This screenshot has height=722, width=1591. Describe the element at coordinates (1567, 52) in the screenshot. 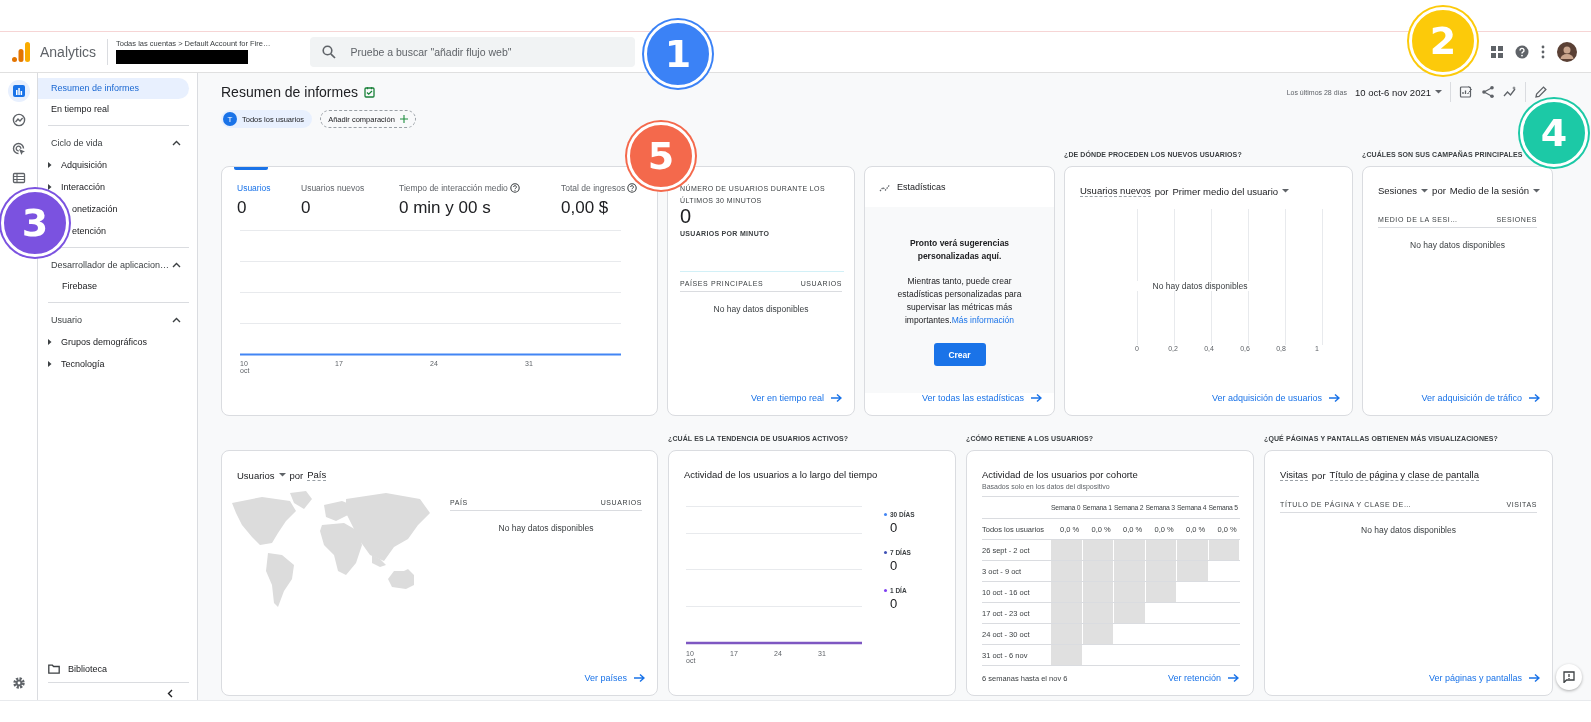

I see `avatar` at that location.